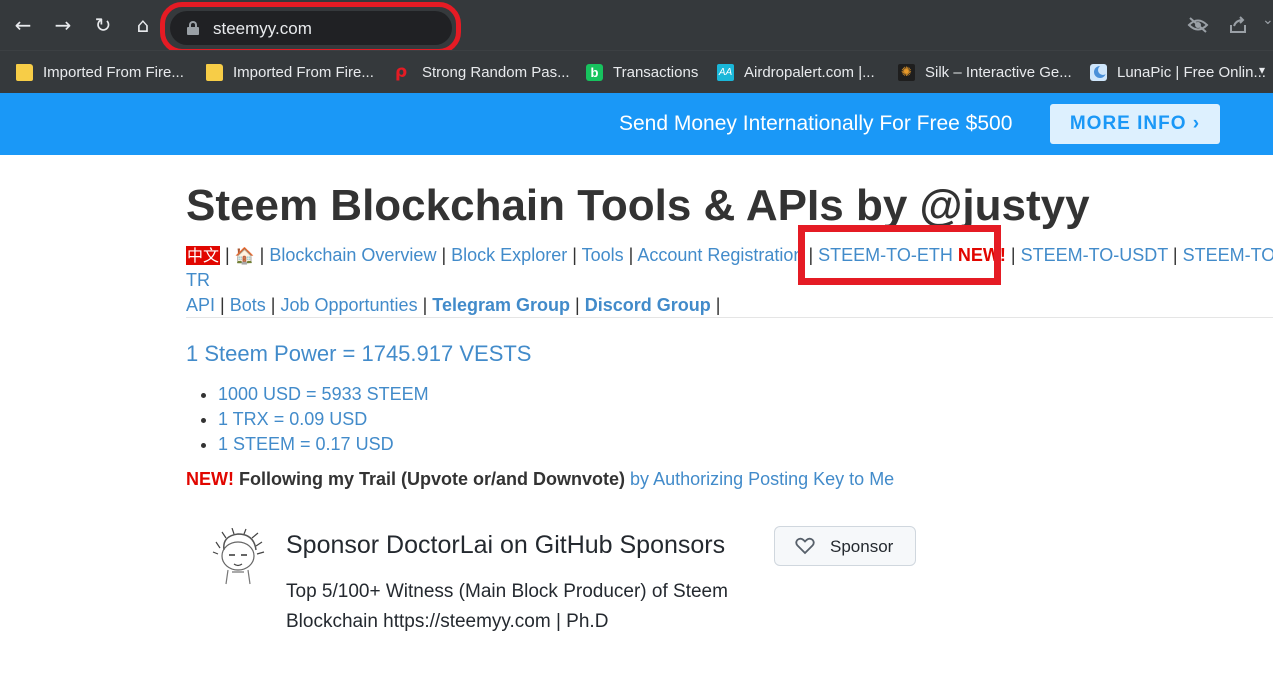 This screenshot has width=1273, height=673. I want to click on reload-icon: ↻, so click(103, 25).